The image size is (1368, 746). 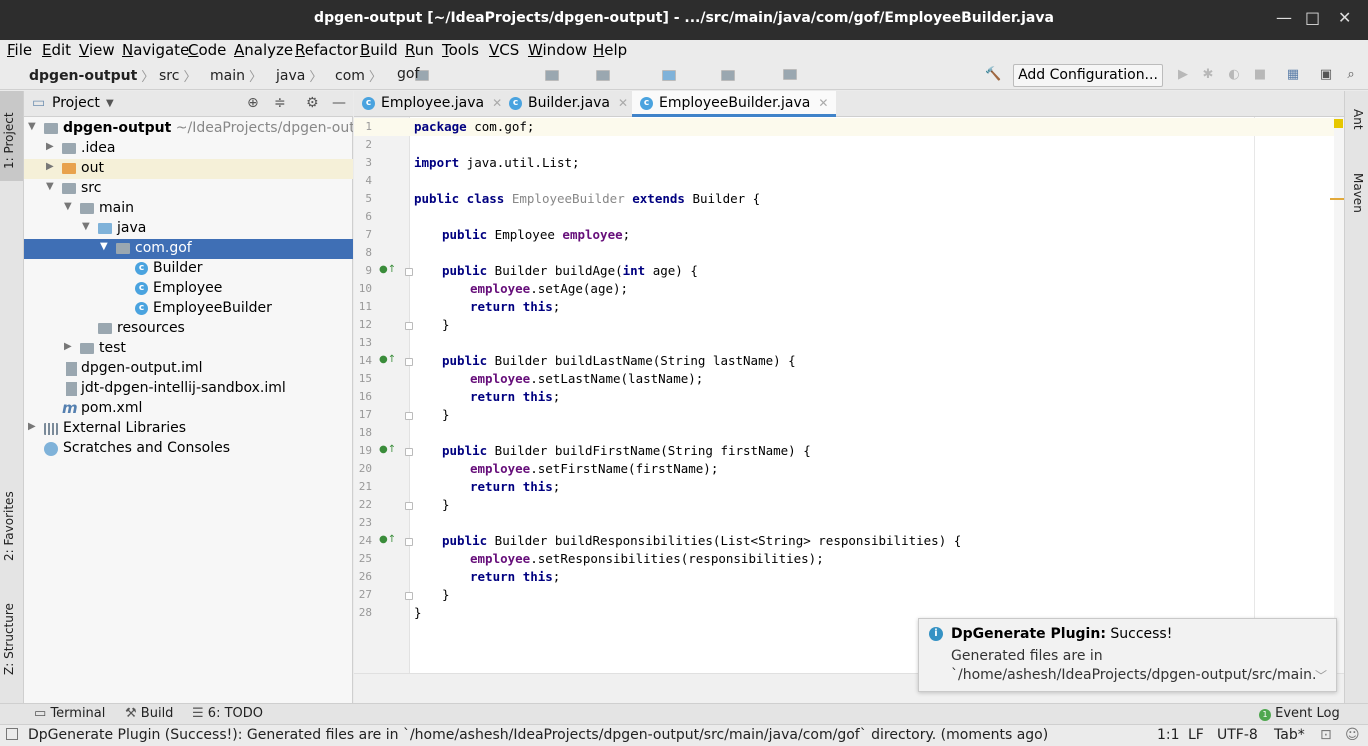 What do you see at coordinates (326, 50) in the screenshot?
I see `menu-refactor: Refactor` at bounding box center [326, 50].